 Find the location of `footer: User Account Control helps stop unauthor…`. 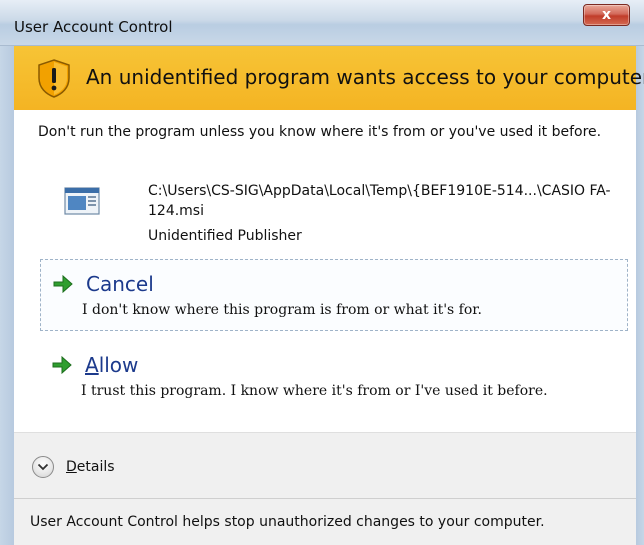

footer: User Account Control helps stop unauthor… is located at coordinates (325, 521).